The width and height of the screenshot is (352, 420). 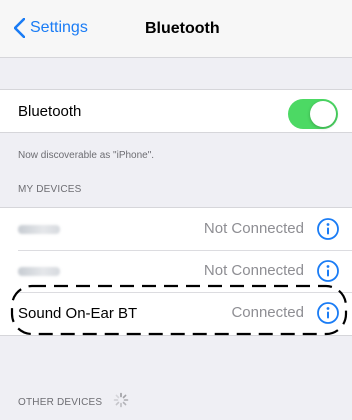 What do you see at coordinates (176, 229) in the screenshot?
I see `device-row-1: Not Connected` at bounding box center [176, 229].